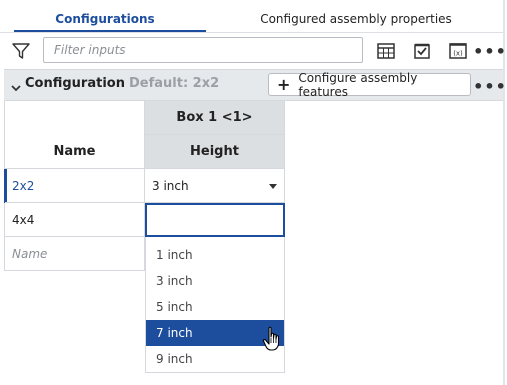 Image resolution: width=507 pixels, height=385 pixels. Describe the element at coordinates (215, 281) in the screenshot. I see `option-3-inch: 3 inch` at that location.